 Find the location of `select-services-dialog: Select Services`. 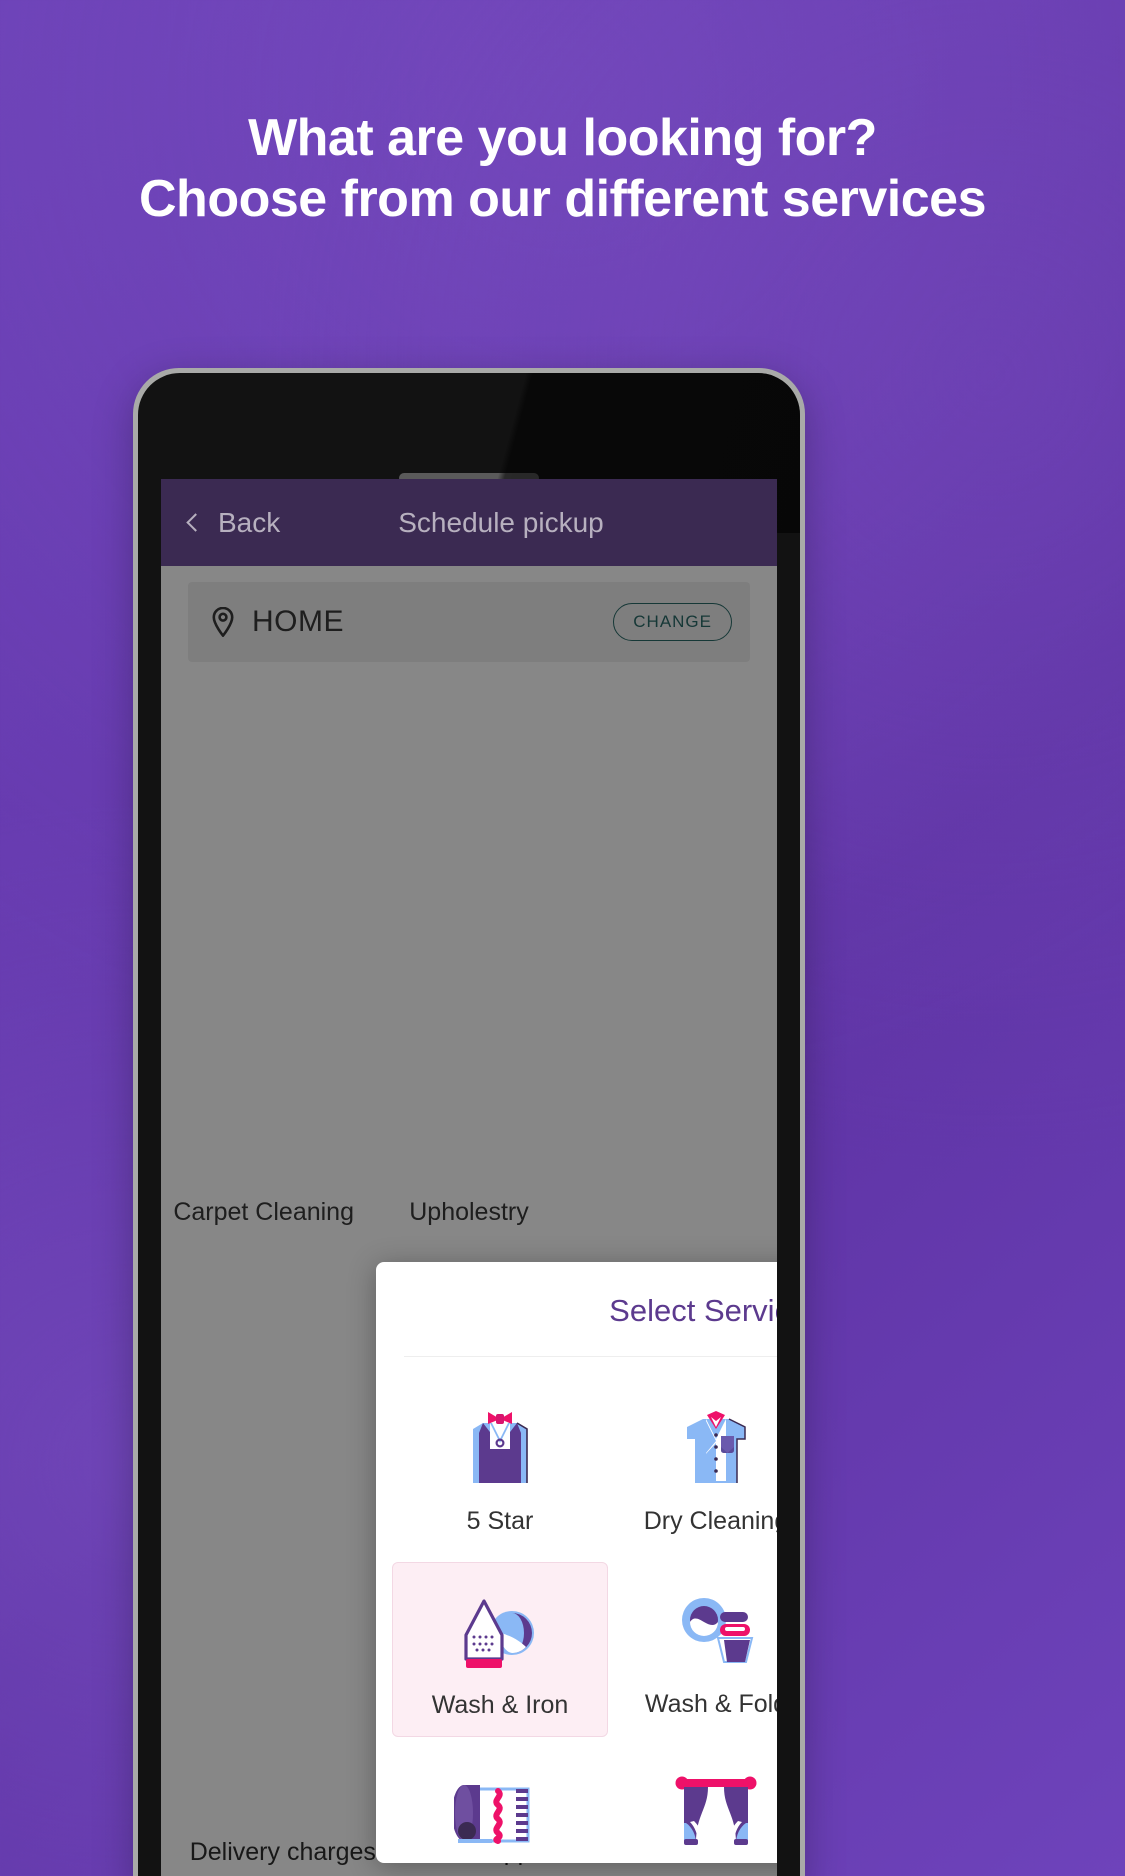

select-services-dialog: Select Services is located at coordinates (576, 1569).